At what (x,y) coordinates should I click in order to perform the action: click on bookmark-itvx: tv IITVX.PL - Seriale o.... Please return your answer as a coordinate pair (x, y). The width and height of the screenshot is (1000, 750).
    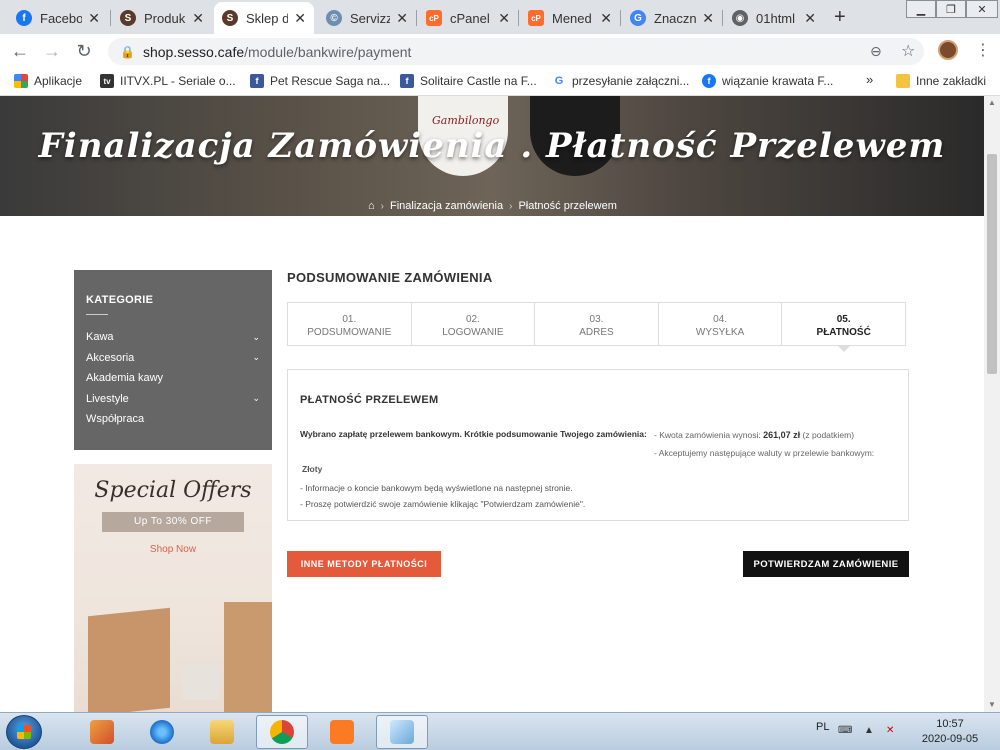
    Looking at the image, I should click on (168, 81).